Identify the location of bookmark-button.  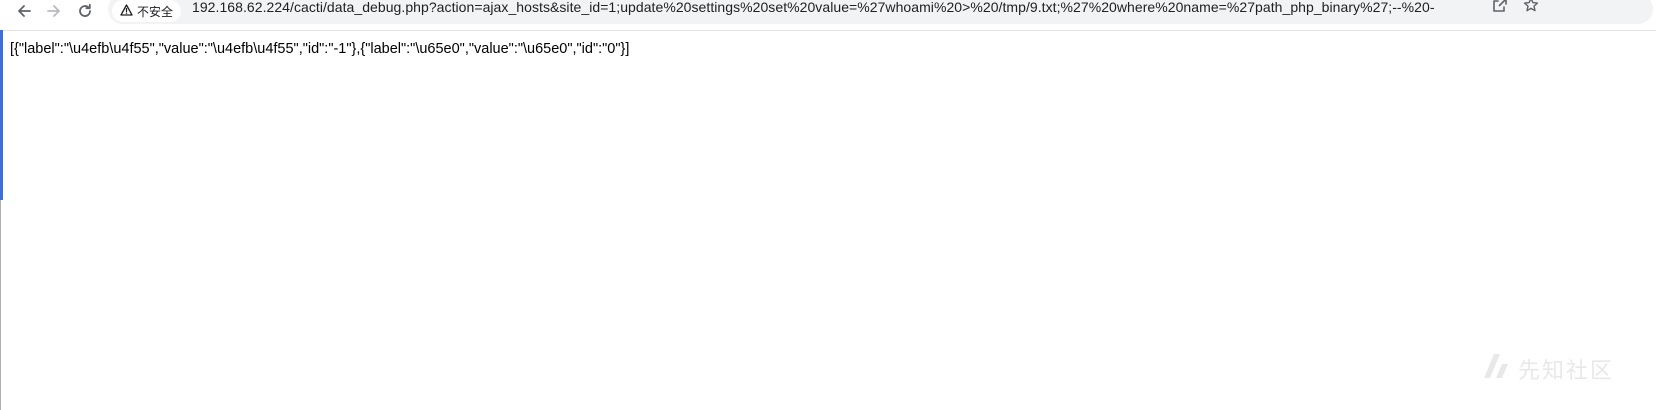
(1531, 9).